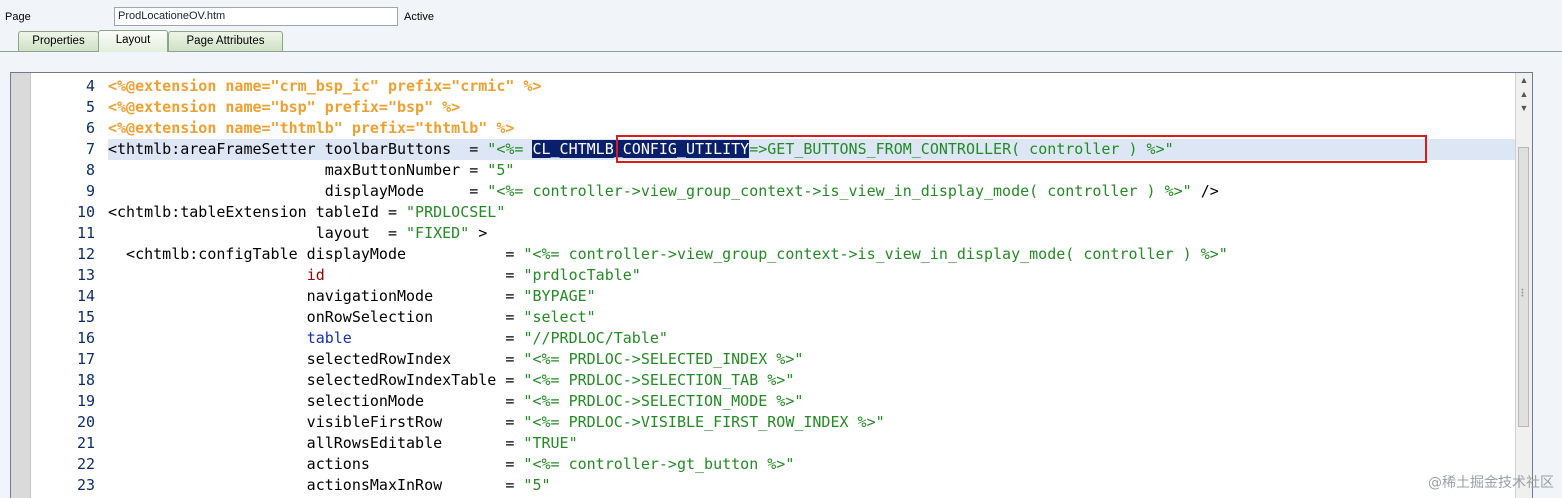  Describe the element at coordinates (85, 317) in the screenshot. I see `line-number: 15` at that location.